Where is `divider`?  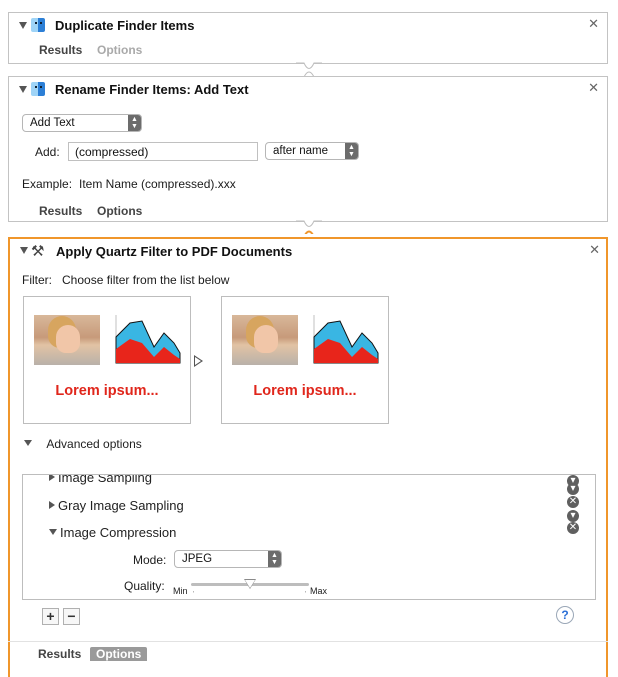 divider is located at coordinates (308, 641).